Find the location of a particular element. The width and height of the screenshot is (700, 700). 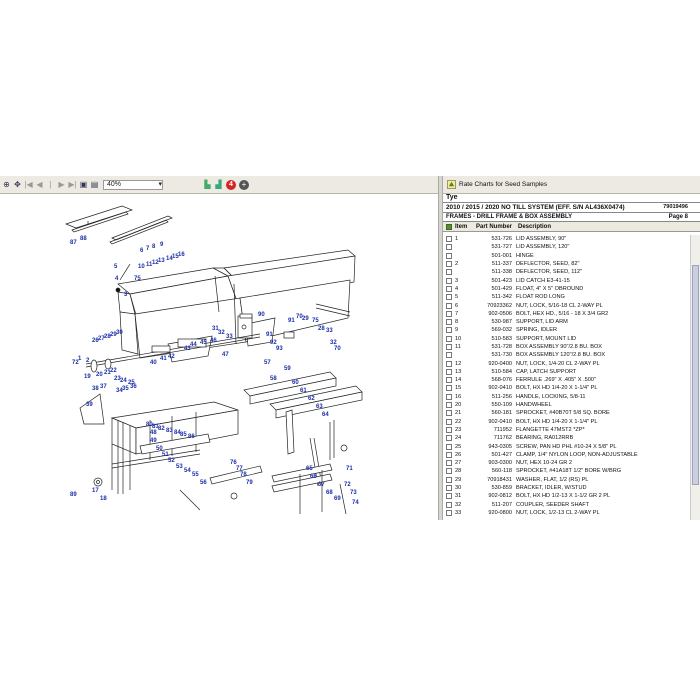

callout-number: 54 is located at coordinates (187, 471).